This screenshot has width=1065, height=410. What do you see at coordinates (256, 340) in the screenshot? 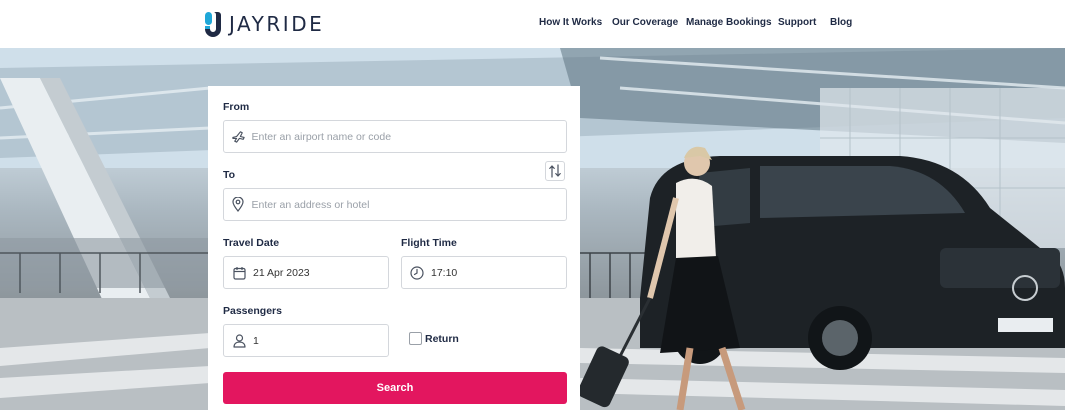
I see `passengers-value: 1` at bounding box center [256, 340].